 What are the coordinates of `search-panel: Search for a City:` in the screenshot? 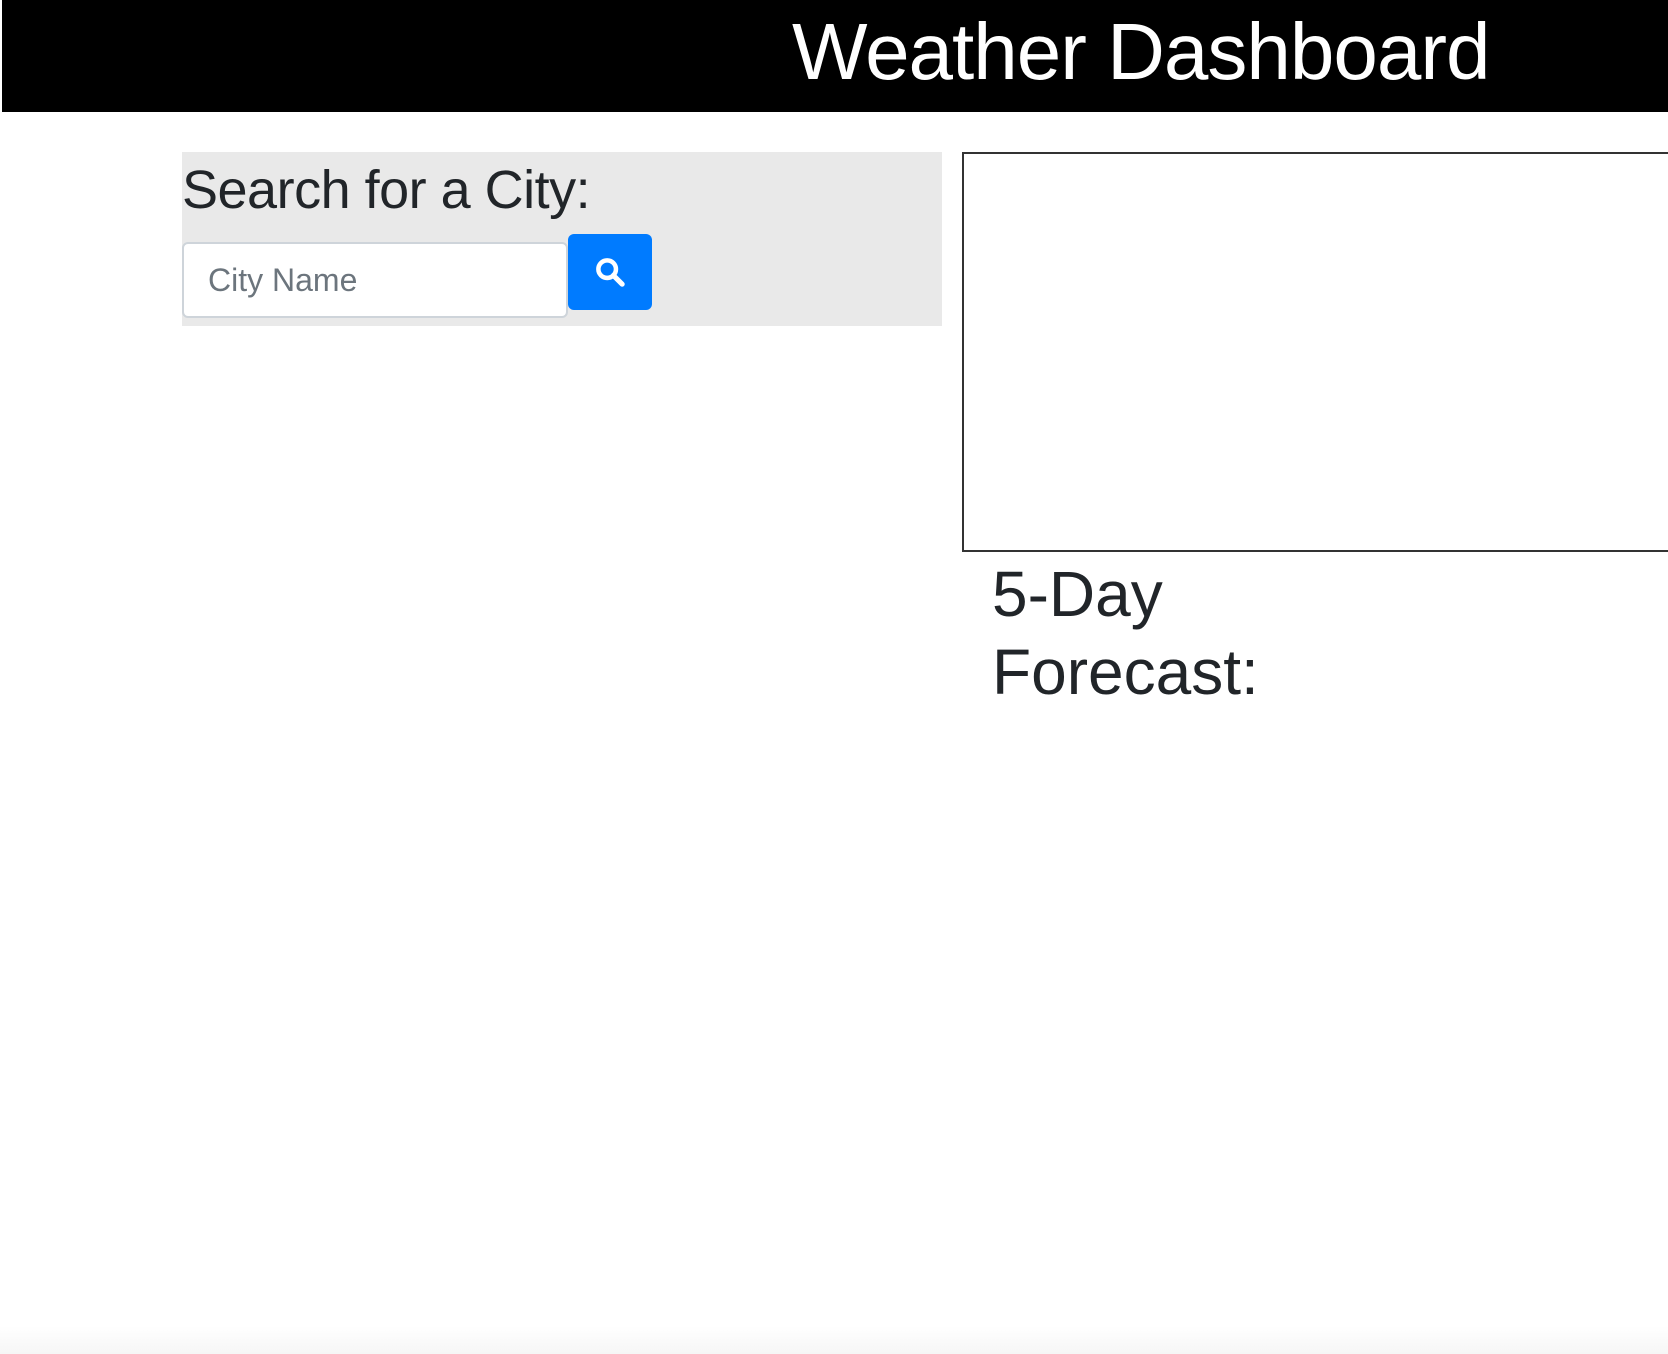 It's located at (562, 239).